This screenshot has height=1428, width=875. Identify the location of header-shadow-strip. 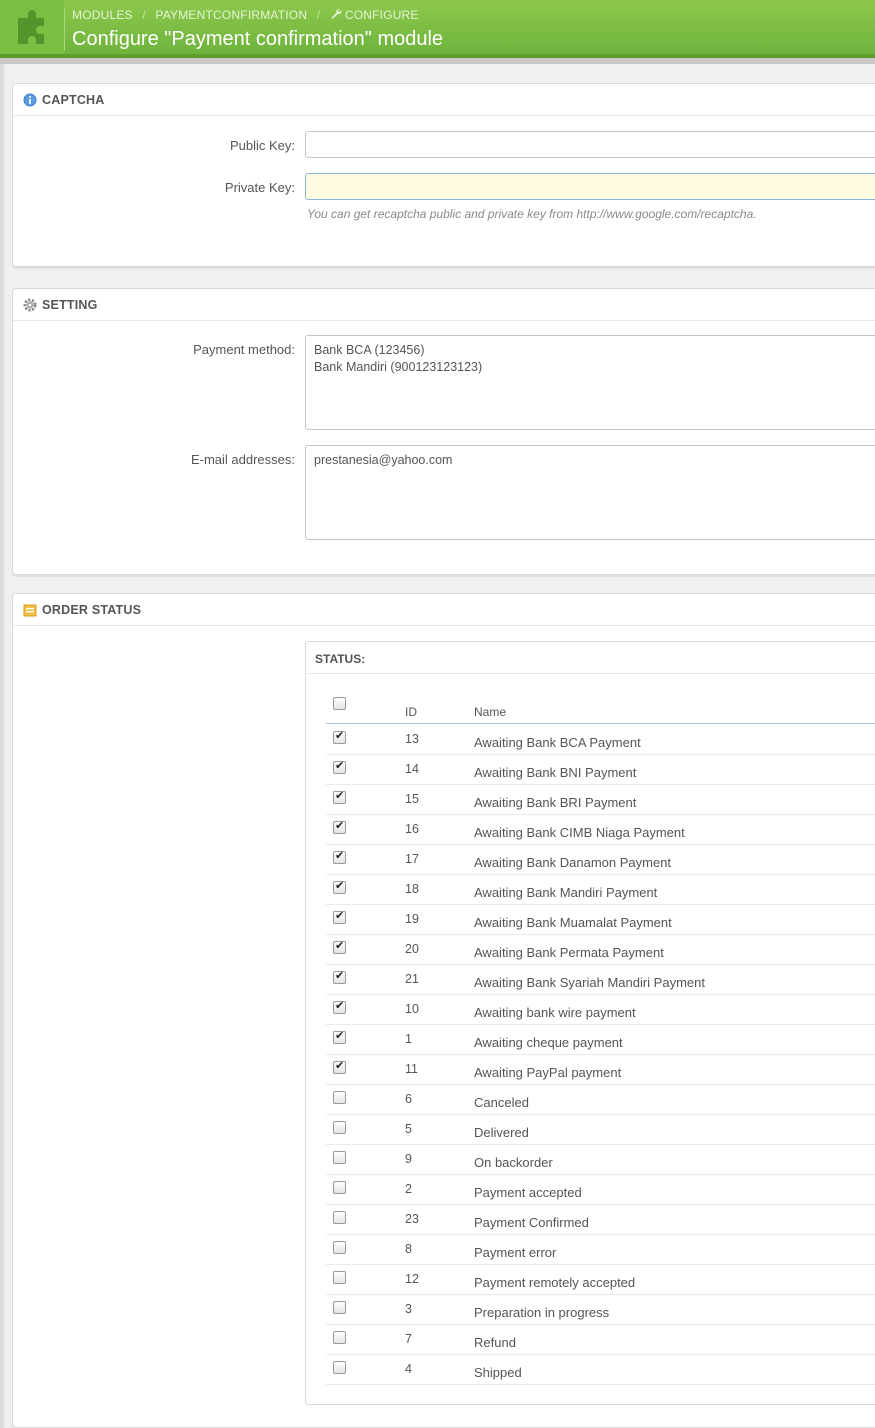
(437, 61).